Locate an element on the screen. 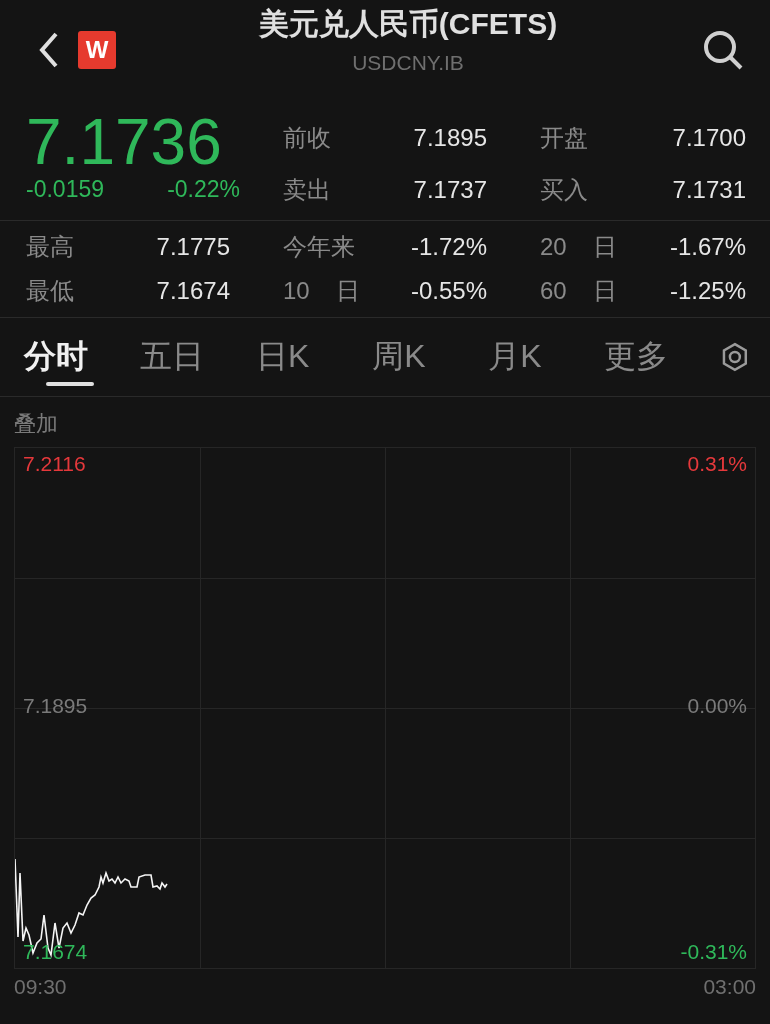  field-label: 开盘 is located at coordinates (564, 138).